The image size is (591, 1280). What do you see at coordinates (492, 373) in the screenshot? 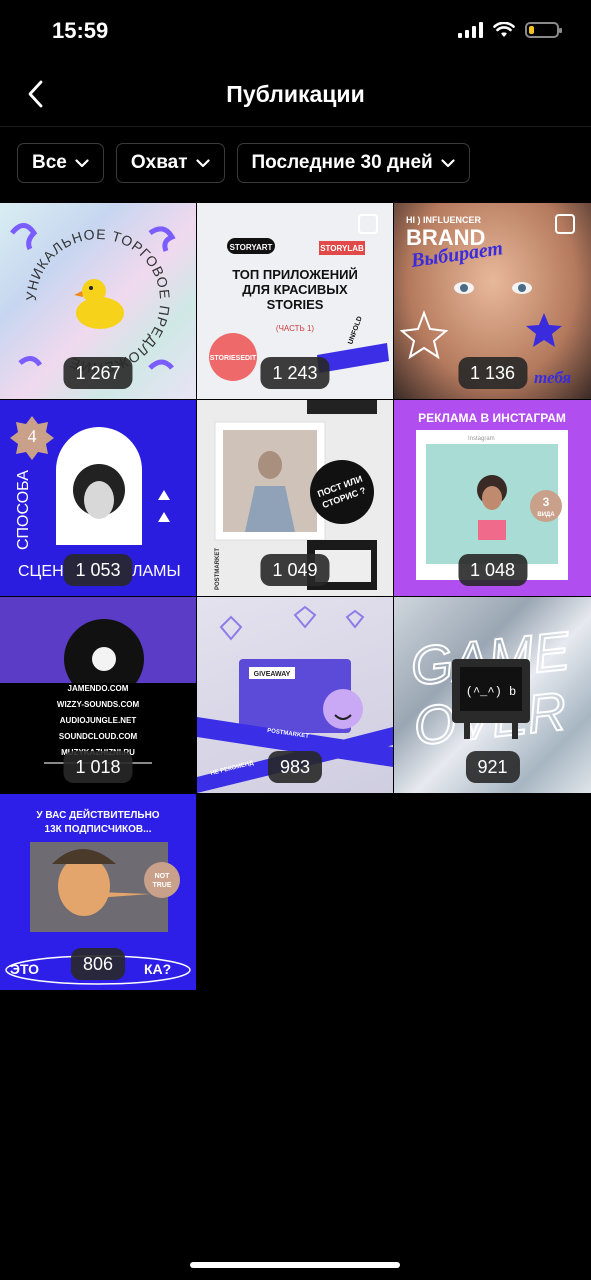
I see `reach-count: 1 136` at bounding box center [492, 373].